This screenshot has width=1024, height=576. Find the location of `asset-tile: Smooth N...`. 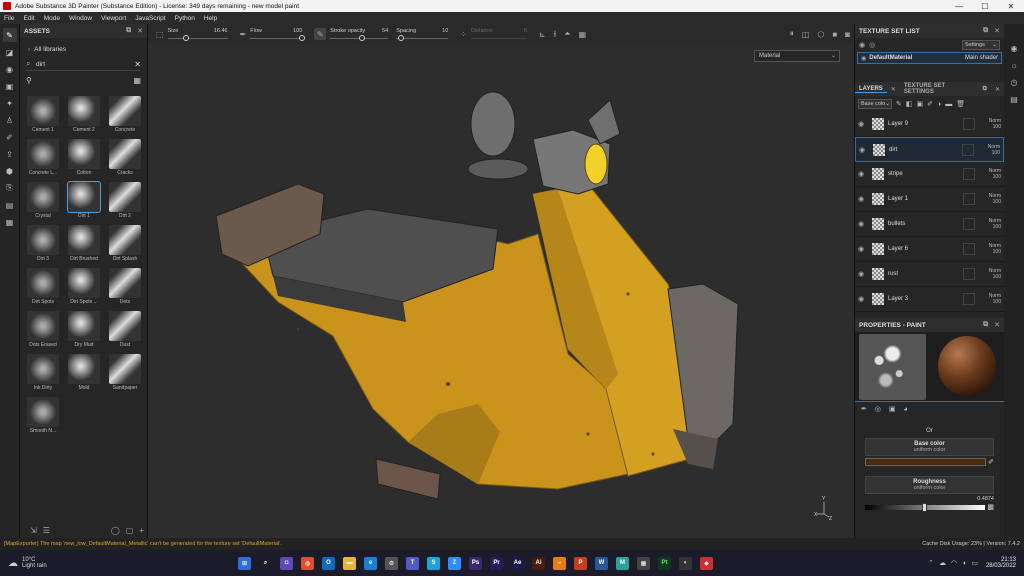

asset-tile: Smooth N... is located at coordinates (43, 417).